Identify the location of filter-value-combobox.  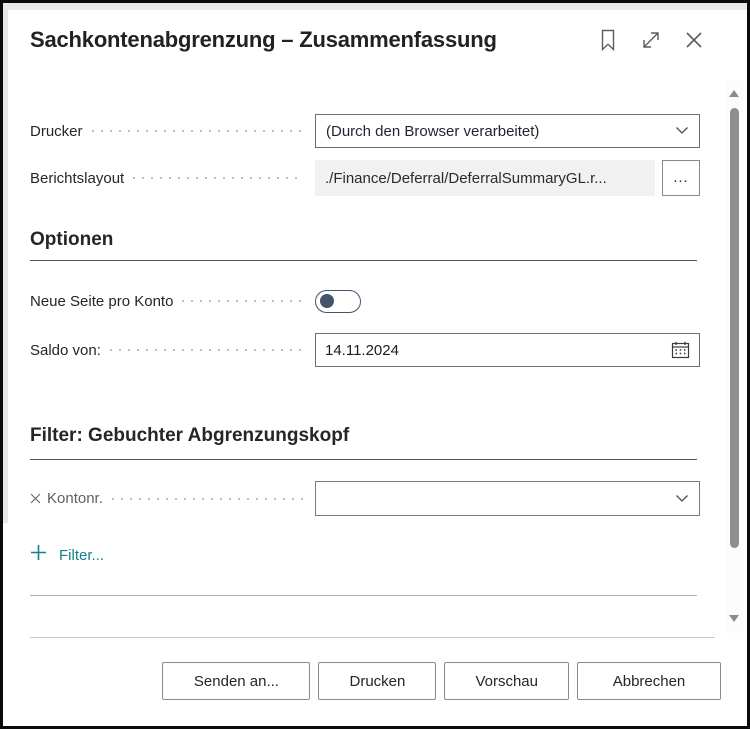
(507, 498).